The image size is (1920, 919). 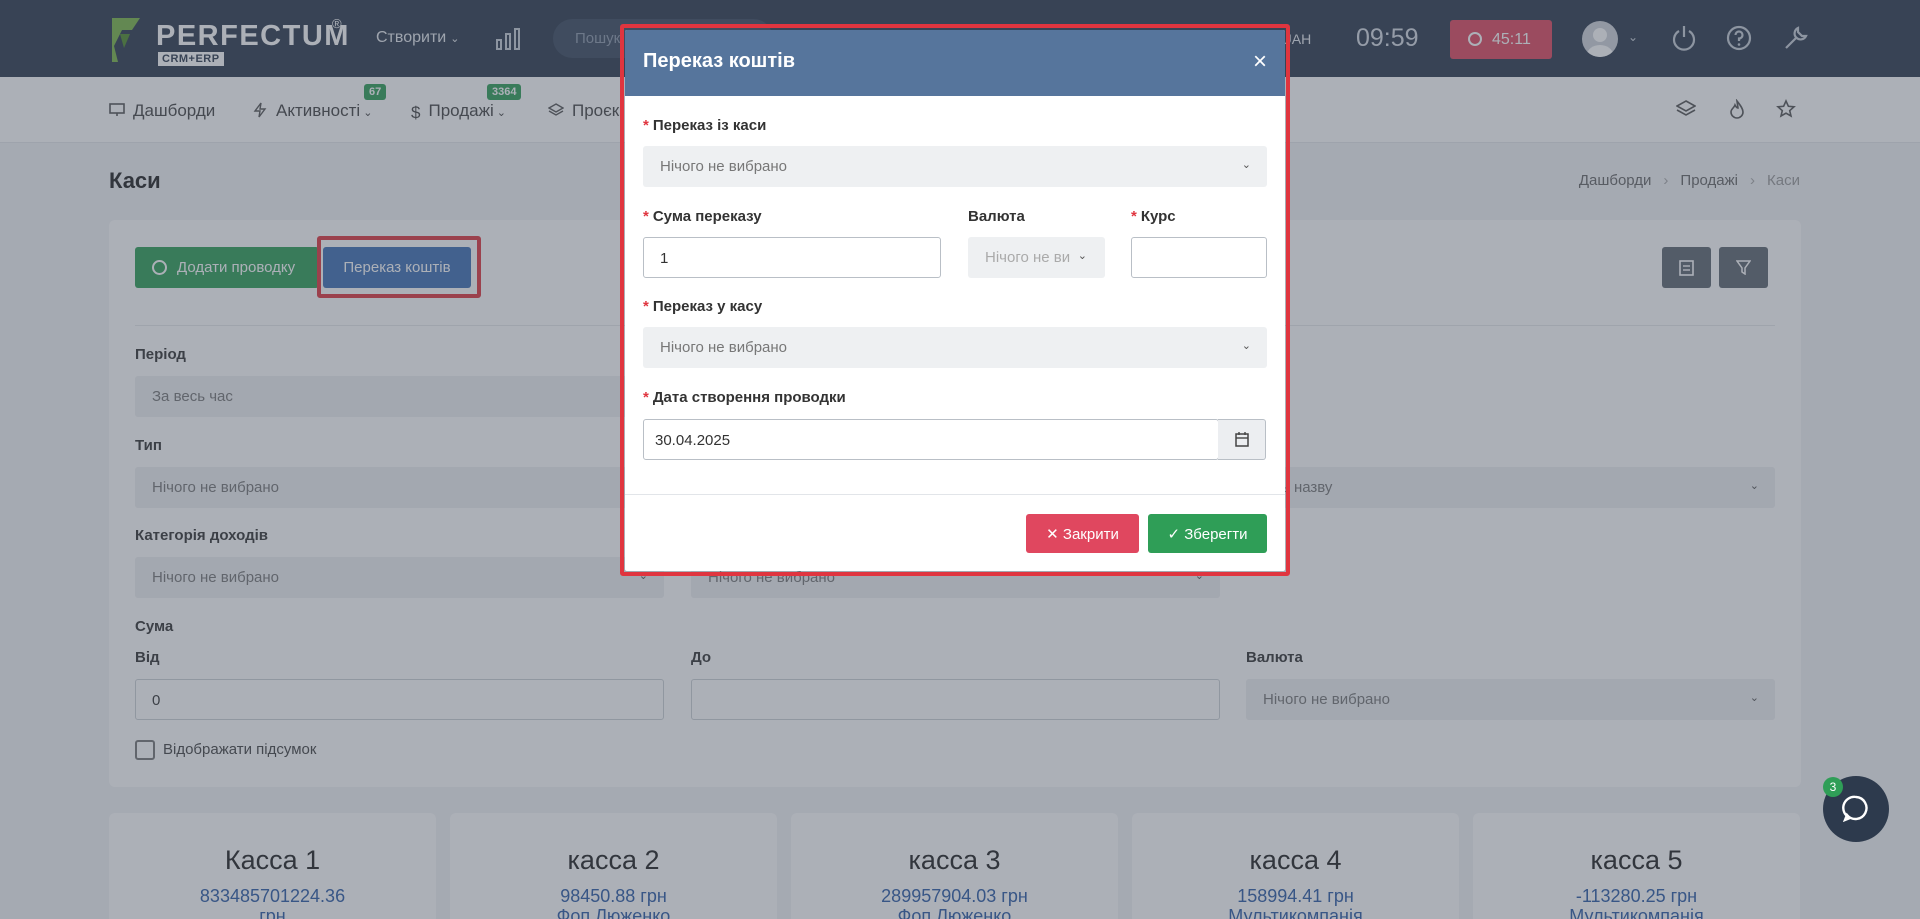 What do you see at coordinates (1833, 787) in the screenshot?
I see `chat-badge: 3` at bounding box center [1833, 787].